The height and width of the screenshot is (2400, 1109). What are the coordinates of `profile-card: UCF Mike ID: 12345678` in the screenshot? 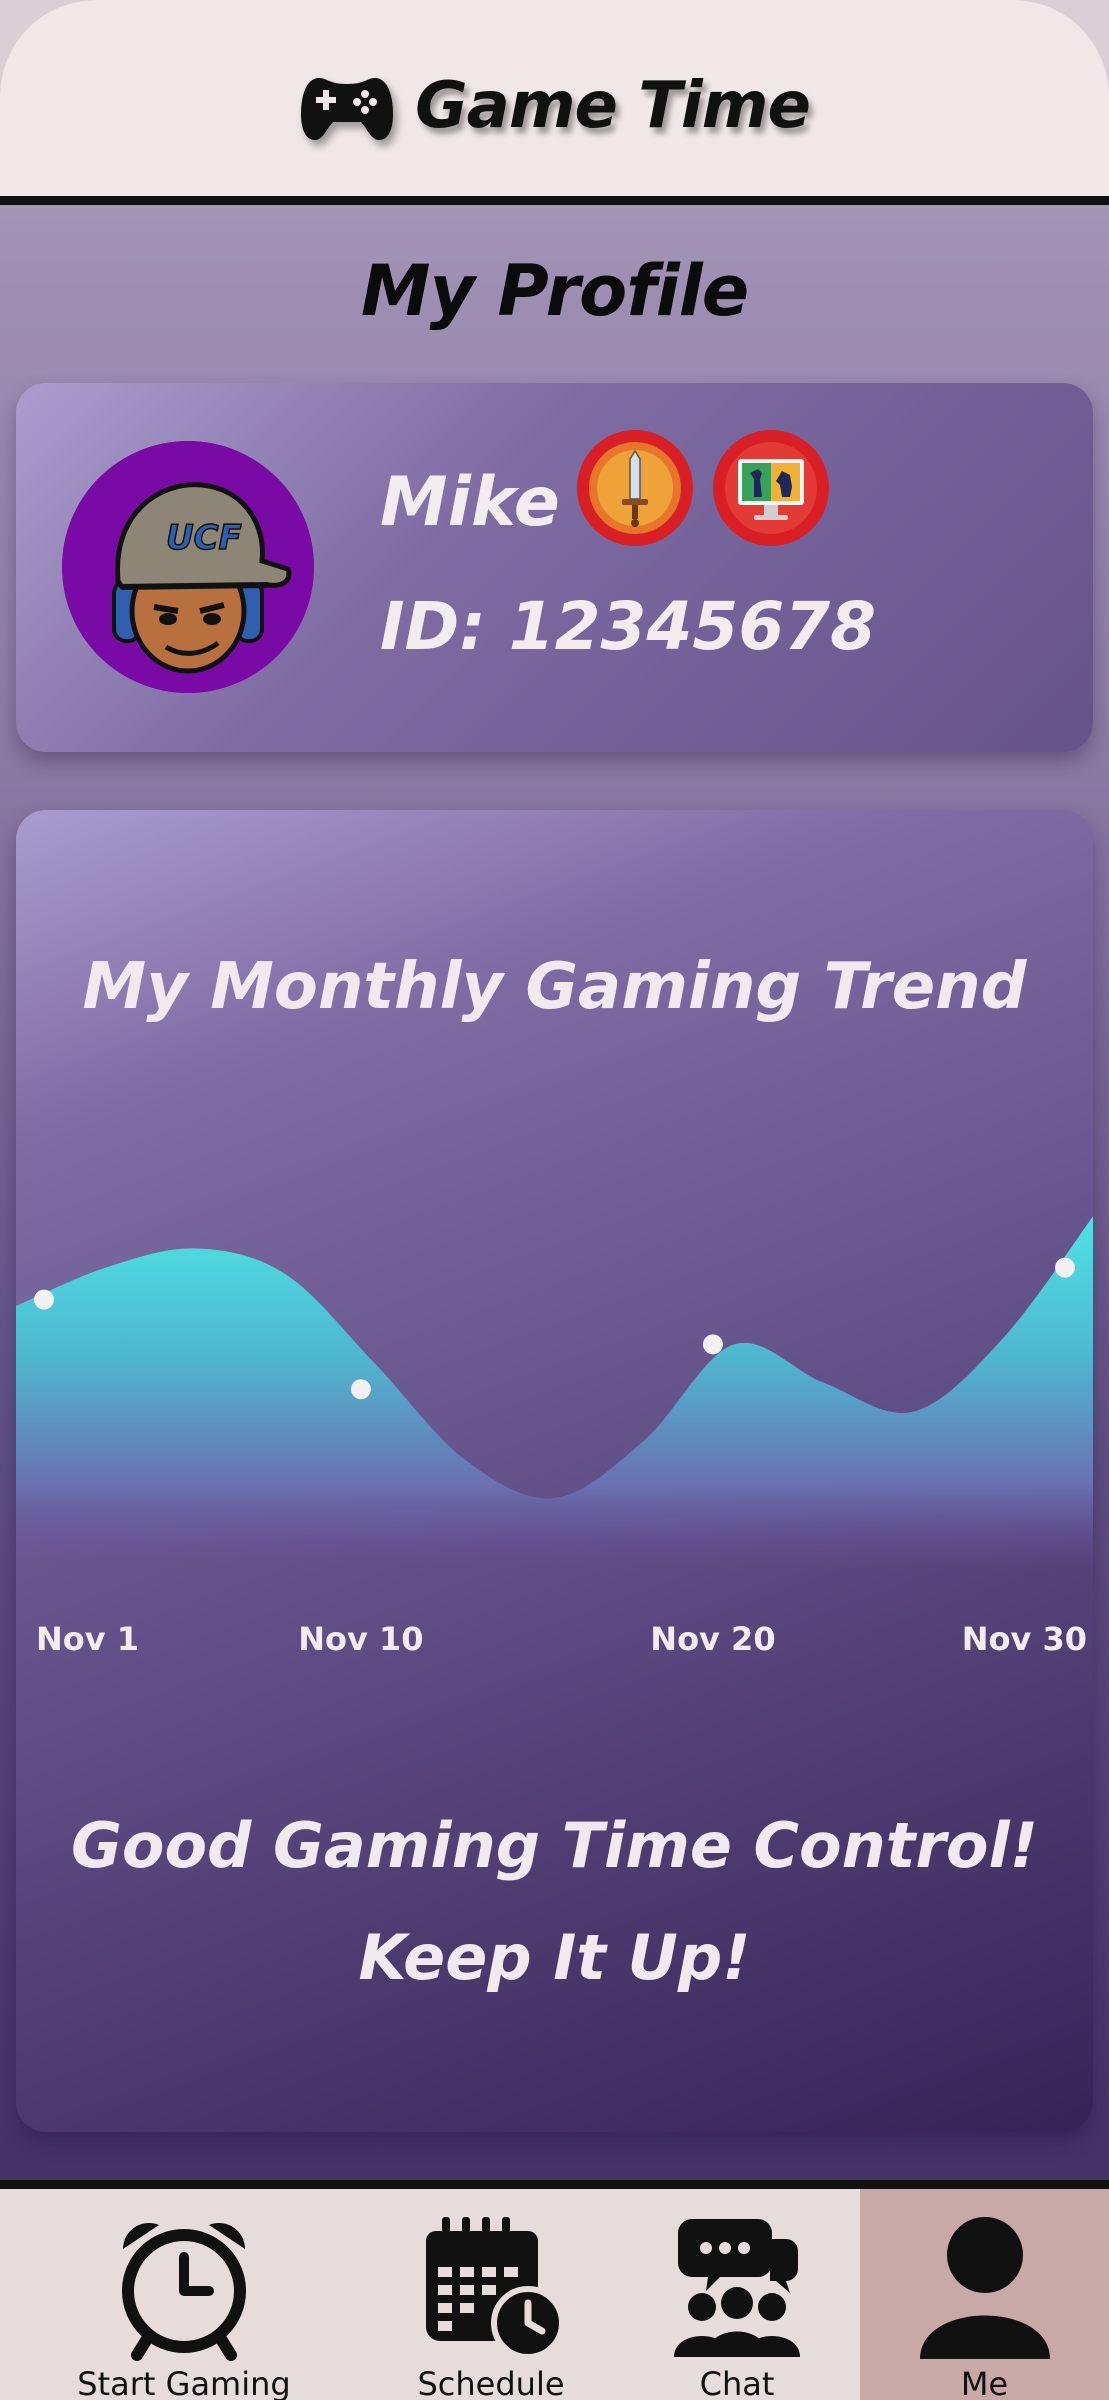 It's located at (554, 567).